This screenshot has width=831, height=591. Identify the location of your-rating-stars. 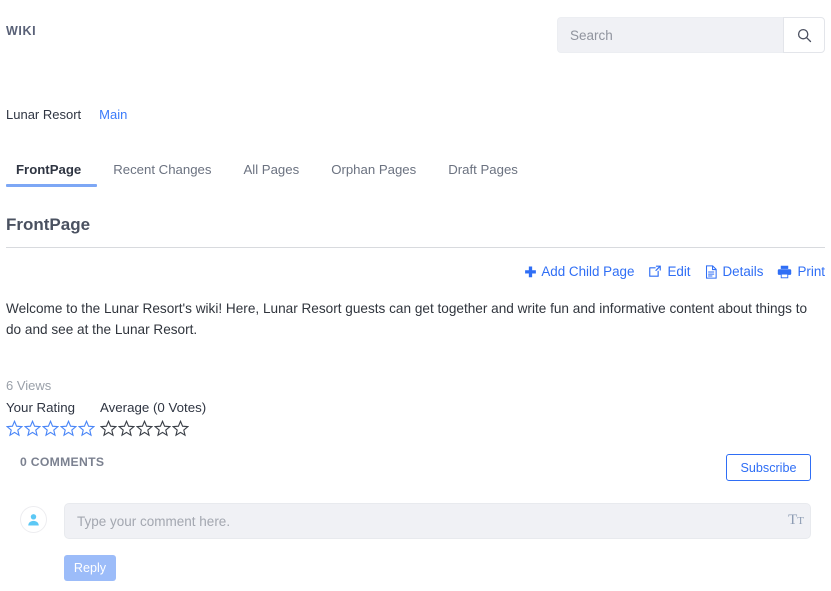
(50, 428).